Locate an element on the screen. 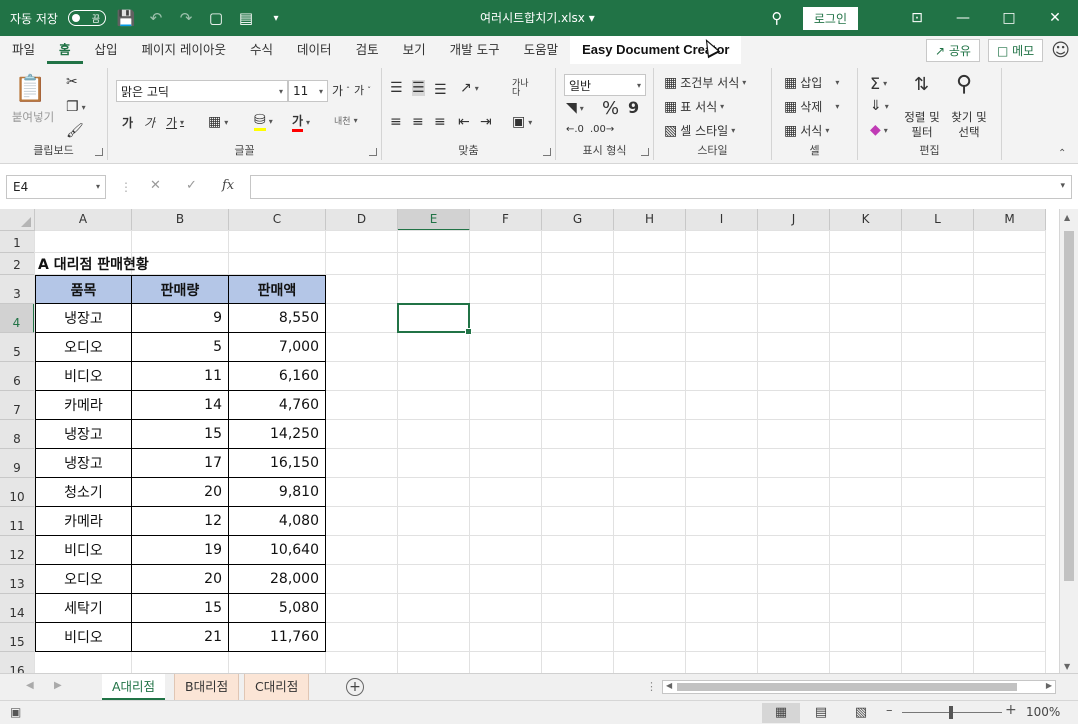  insert-function-icon: fx is located at coordinates (228, 185).